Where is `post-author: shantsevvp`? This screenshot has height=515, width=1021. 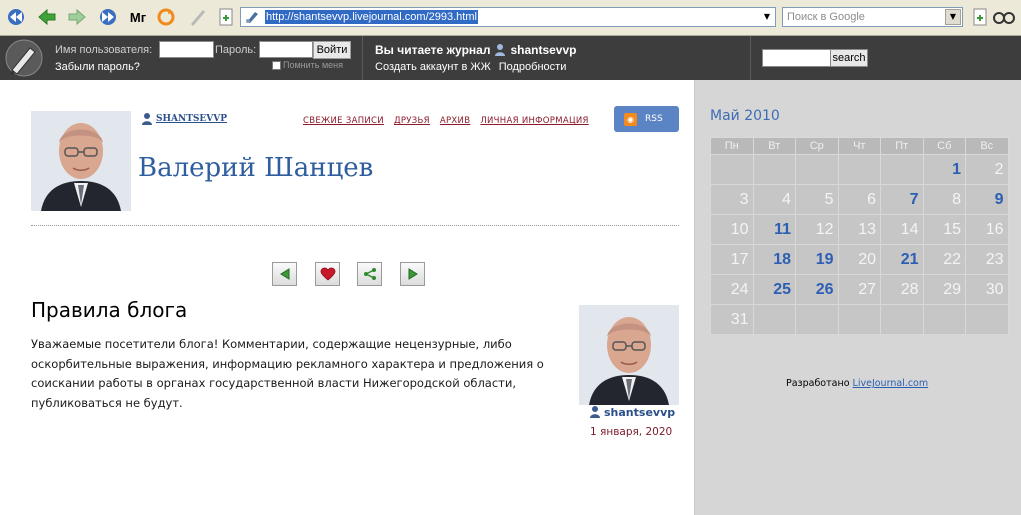 post-author: shantsevvp is located at coordinates (631, 412).